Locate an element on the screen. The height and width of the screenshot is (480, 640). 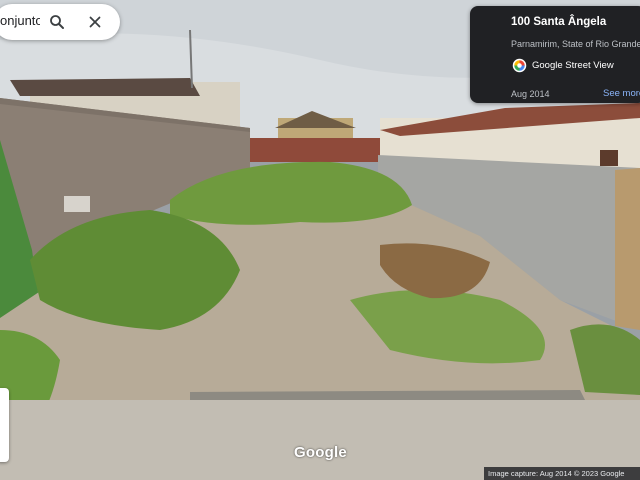
image-capture-footer: Image capture: Aug 2014 © 2023 Google is located at coordinates (562, 473).